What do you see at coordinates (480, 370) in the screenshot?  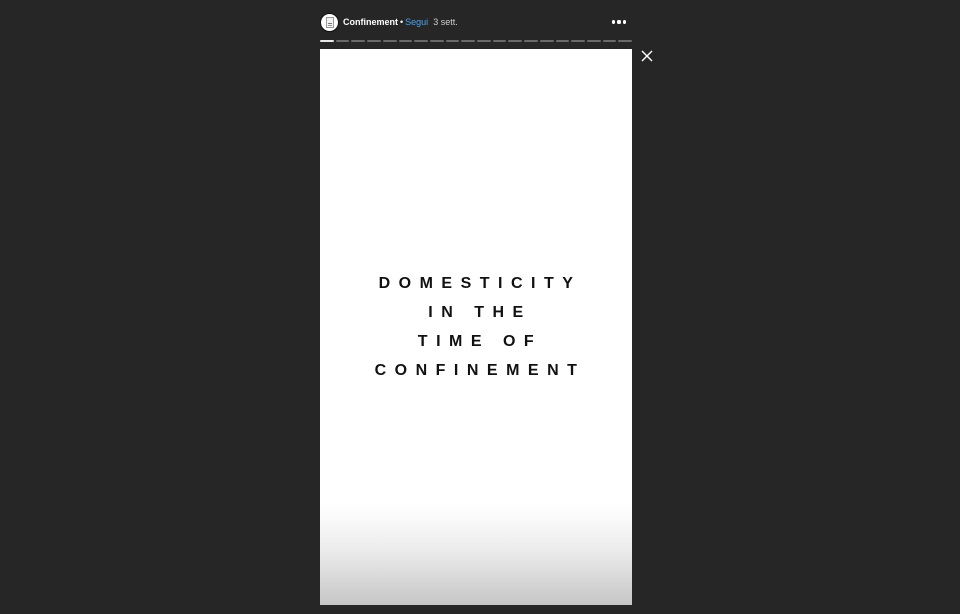 I see `headline-line: CONFINEMENT` at bounding box center [480, 370].